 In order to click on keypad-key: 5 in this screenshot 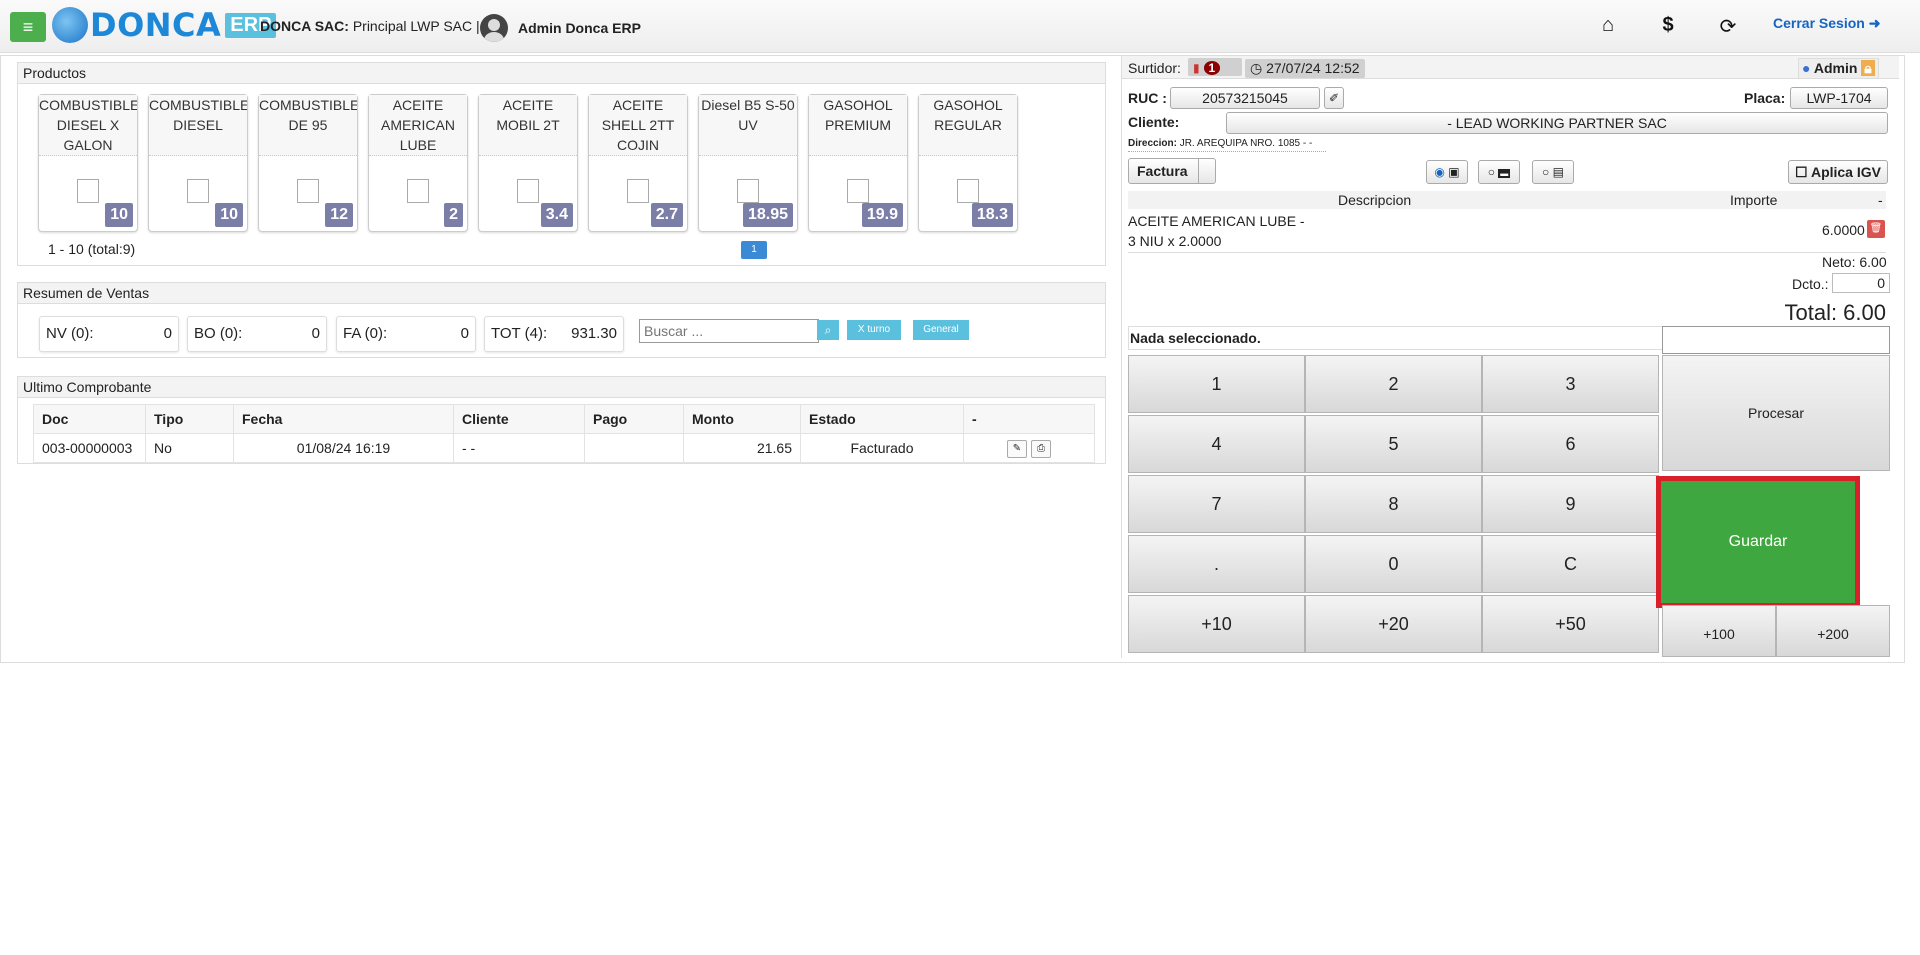, I will do `click(1393, 444)`.